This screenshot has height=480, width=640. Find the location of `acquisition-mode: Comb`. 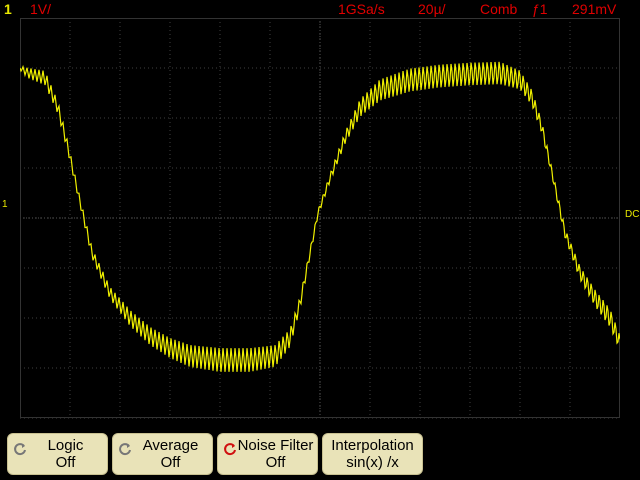

acquisition-mode: Comb is located at coordinates (499, 9).